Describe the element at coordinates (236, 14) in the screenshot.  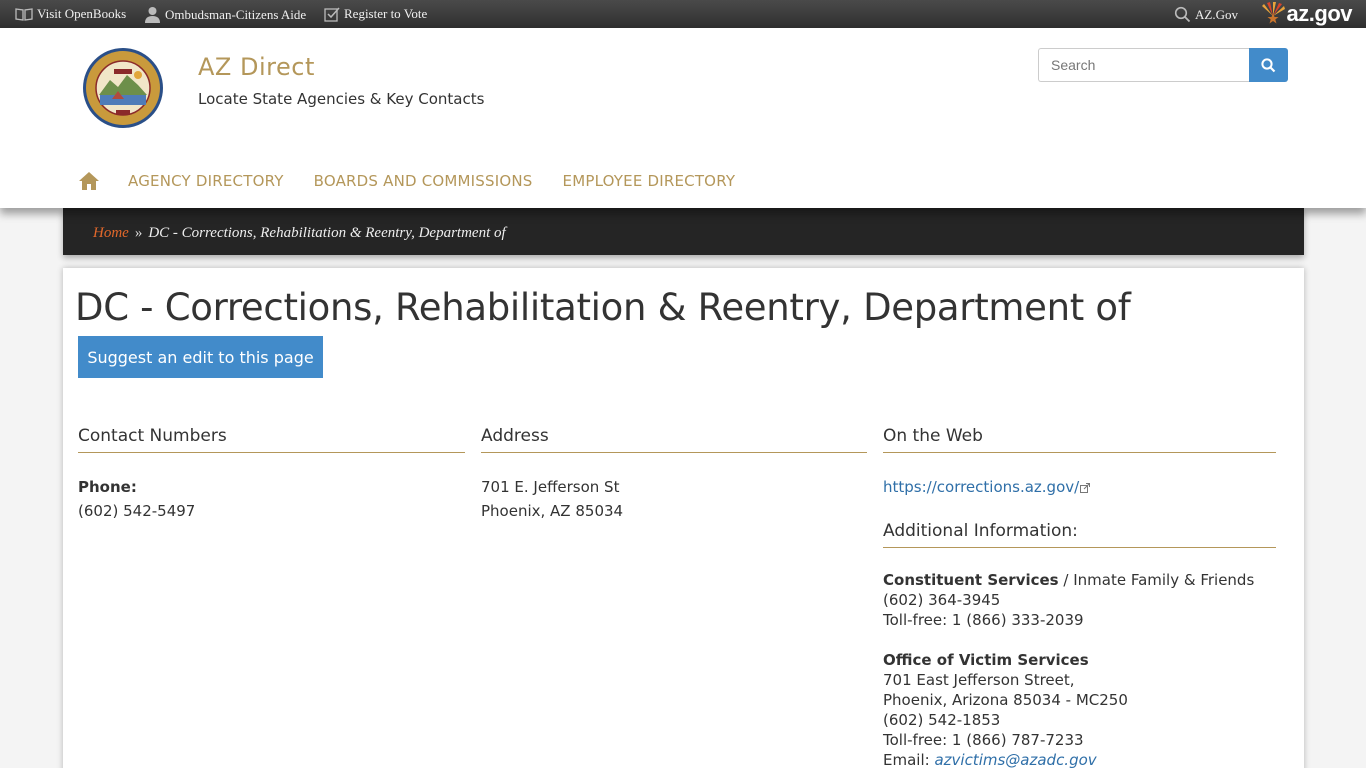
I see `ombudsman-label: Ombudsman-Citizens Aide` at that location.